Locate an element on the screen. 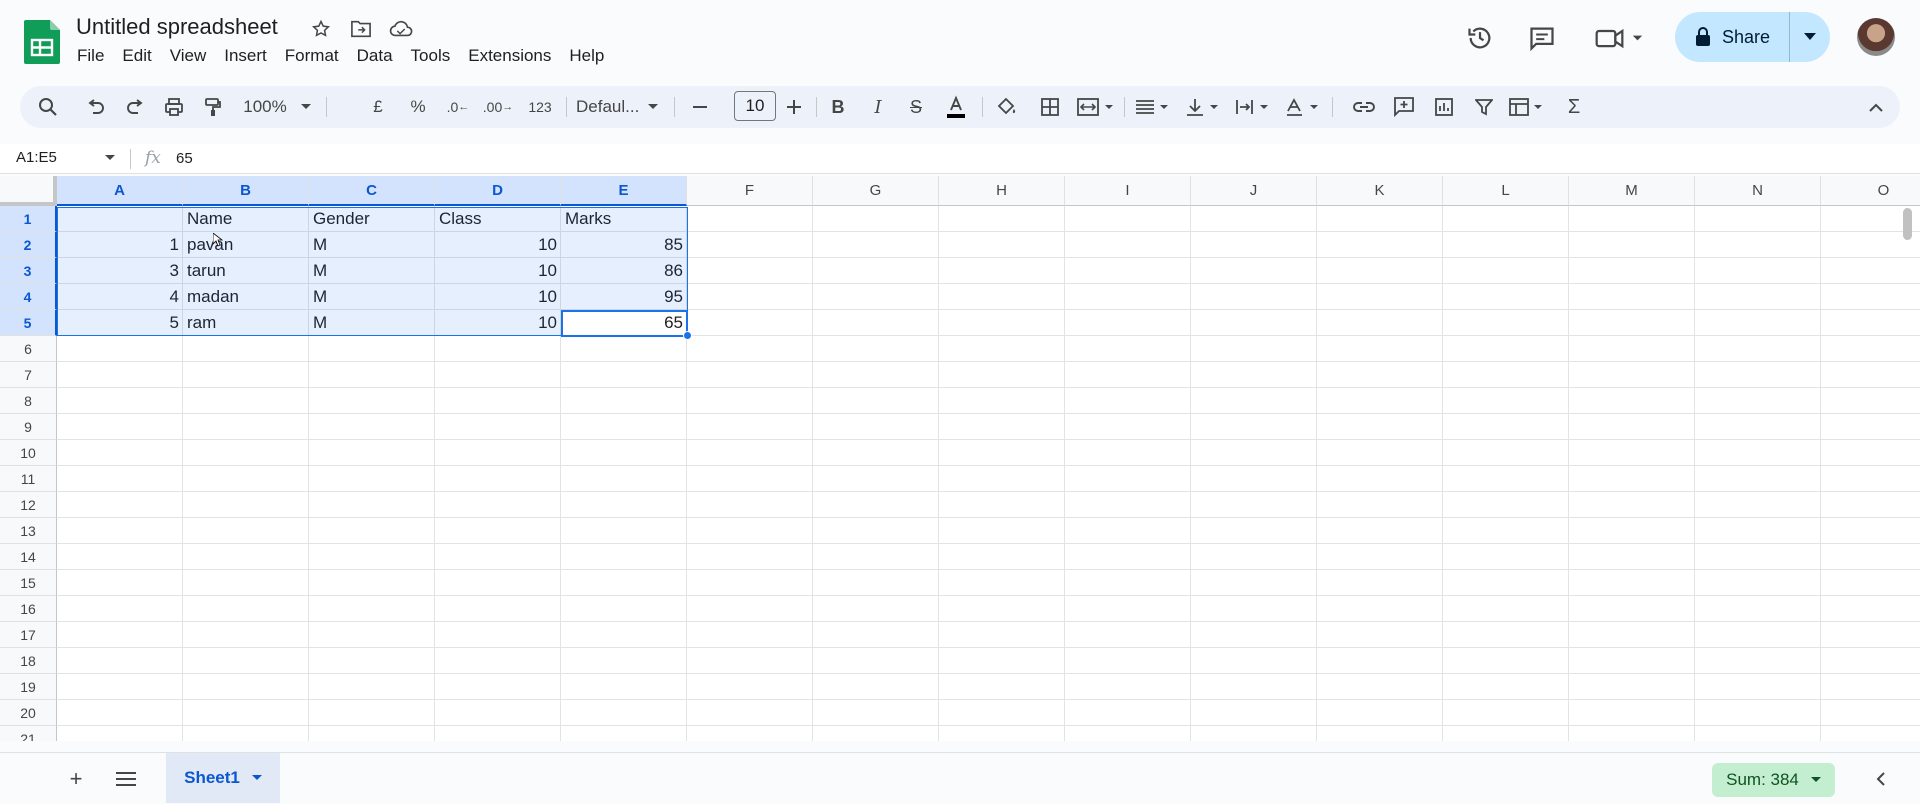 The image size is (1920, 804). menu-file: File is located at coordinates (90, 56).